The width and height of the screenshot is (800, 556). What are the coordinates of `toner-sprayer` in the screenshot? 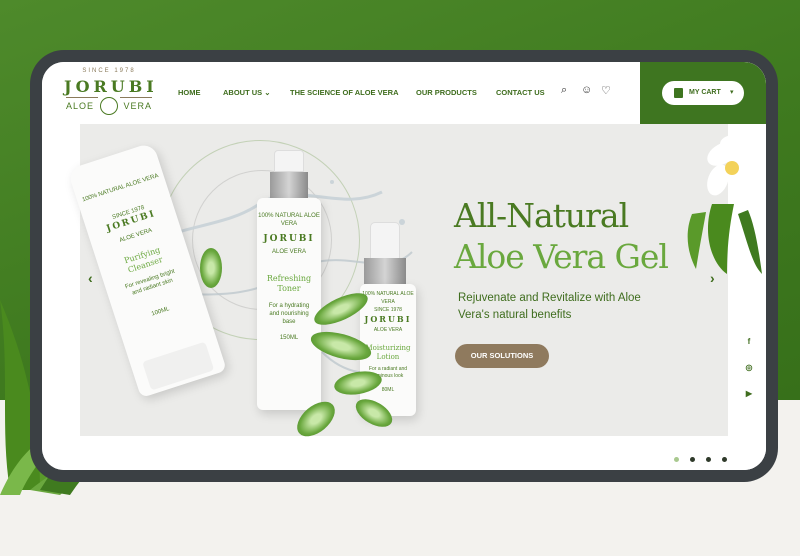 It's located at (289, 161).